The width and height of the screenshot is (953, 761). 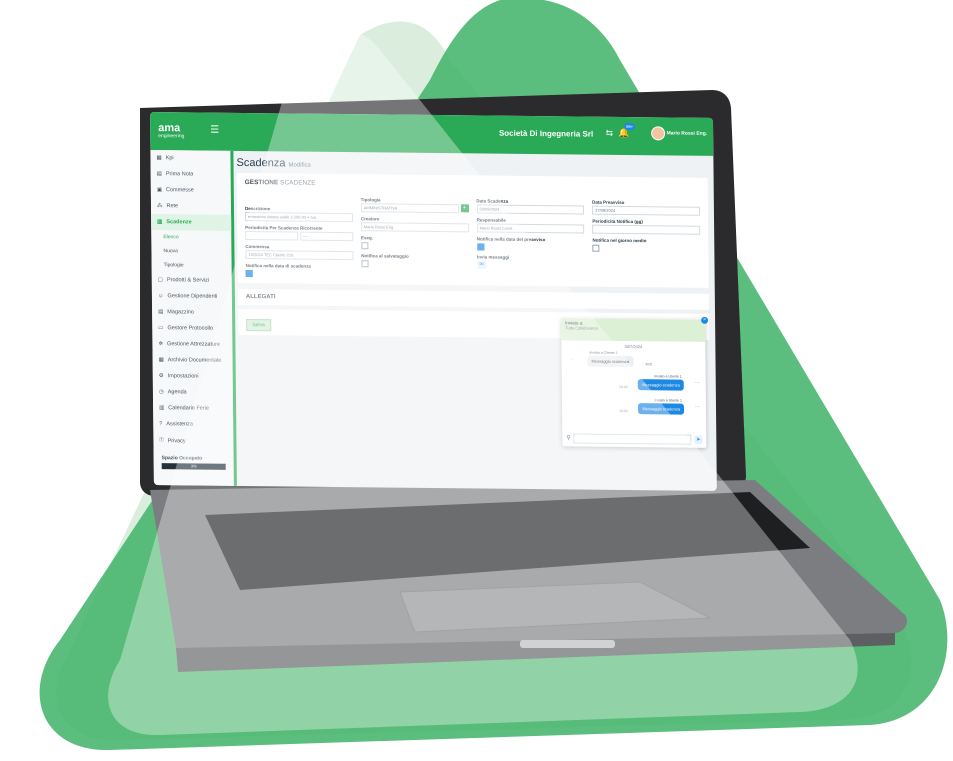 What do you see at coordinates (687, 133) in the screenshot?
I see `user-name: Mario Rossi Eng.` at bounding box center [687, 133].